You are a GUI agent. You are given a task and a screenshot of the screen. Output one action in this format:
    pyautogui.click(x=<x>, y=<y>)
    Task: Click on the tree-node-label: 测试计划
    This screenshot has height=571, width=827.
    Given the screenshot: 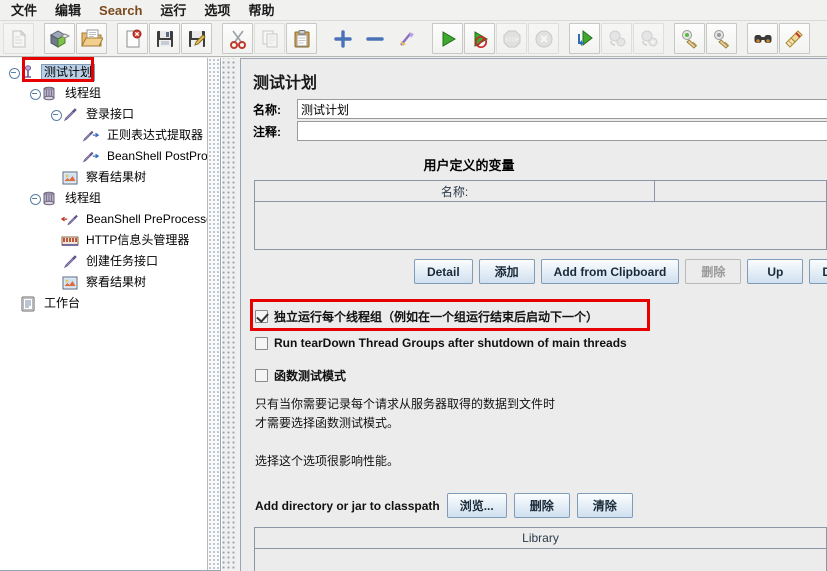 What is the action you would take?
    pyautogui.click(x=68, y=72)
    